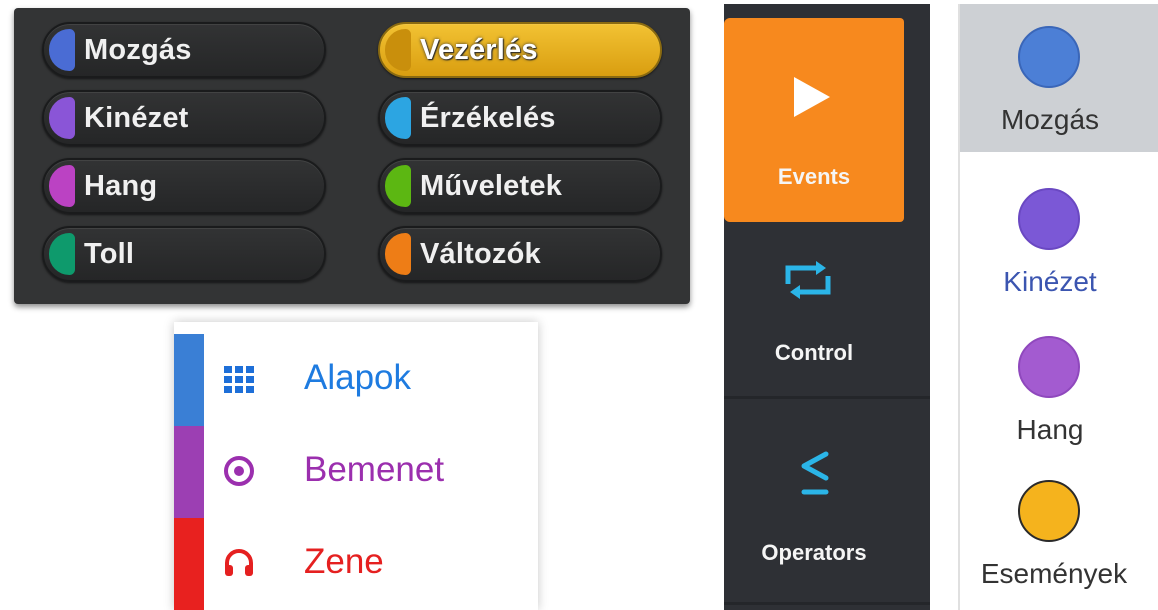  Describe the element at coordinates (184, 186) in the screenshot. I see `category-hang-button: Hang` at that location.